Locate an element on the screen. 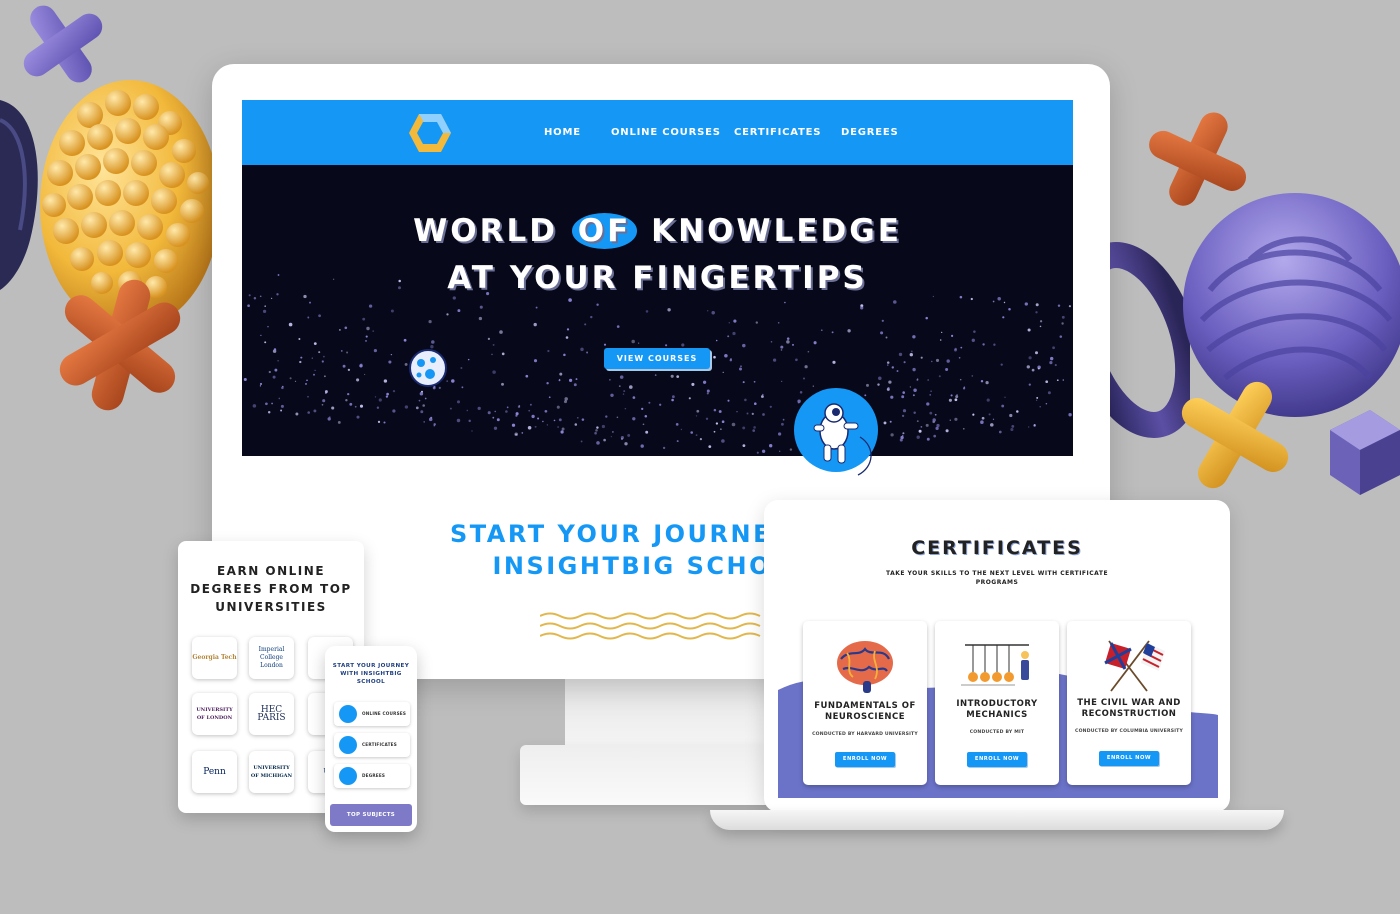 The image size is (1400, 914). nav-online-courses-link: Online Courses is located at coordinates (666, 132).